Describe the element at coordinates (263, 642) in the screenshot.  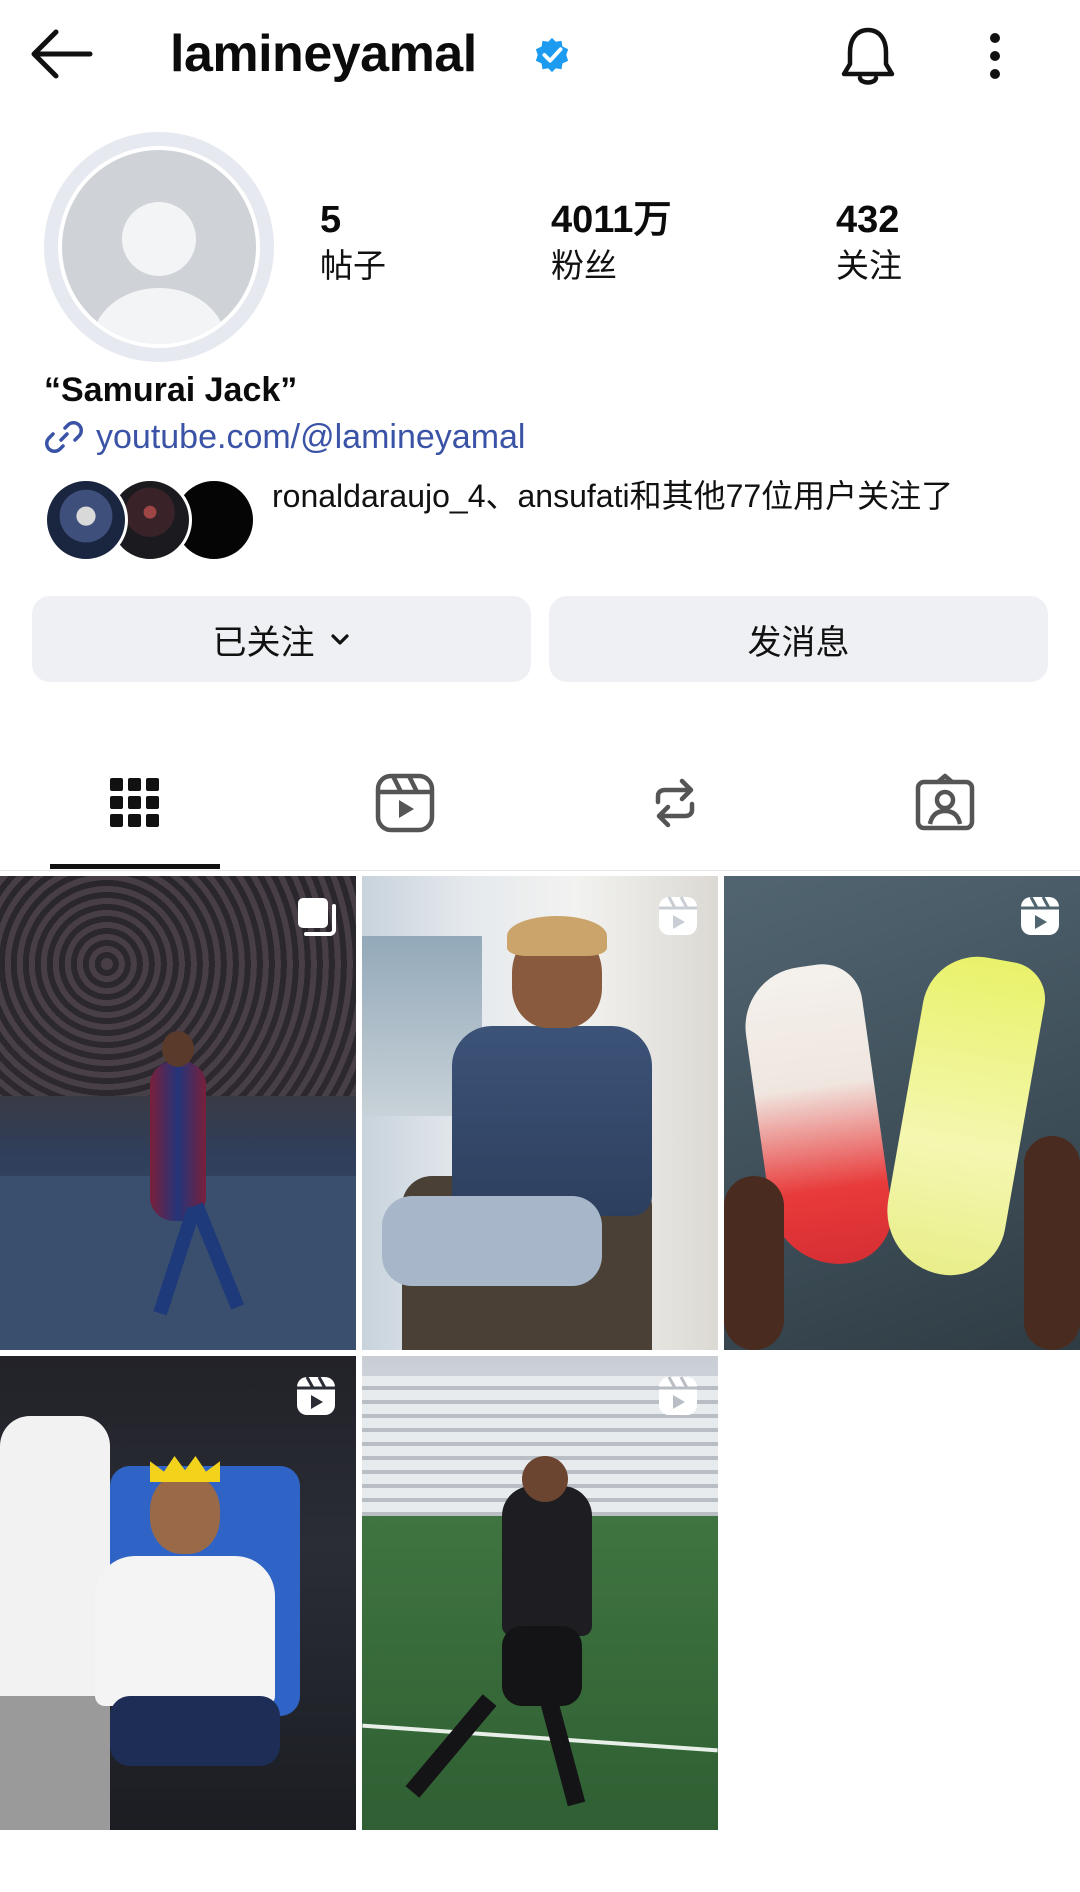
I see `following-button-label: 已关注` at that location.